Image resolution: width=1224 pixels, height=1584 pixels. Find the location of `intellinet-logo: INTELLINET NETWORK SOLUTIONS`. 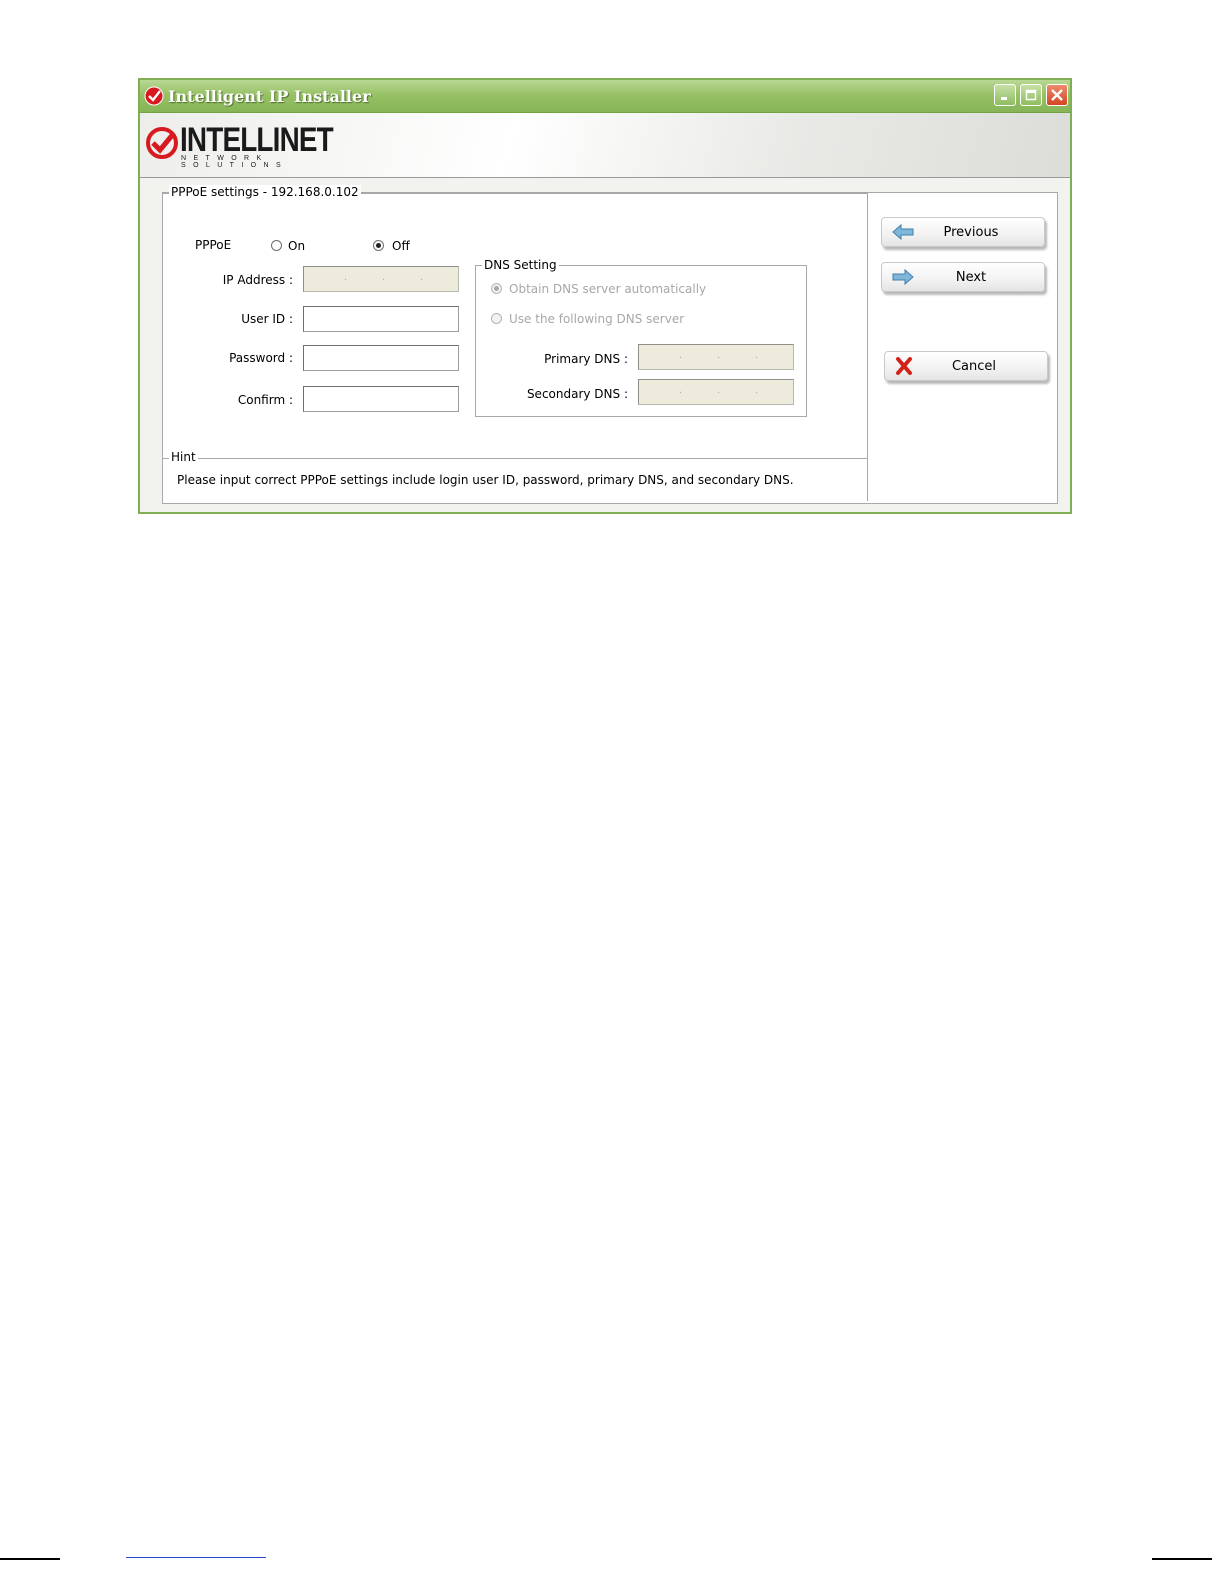

intellinet-logo: INTELLINET NETWORK SOLUTIONS is located at coordinates (251, 145).